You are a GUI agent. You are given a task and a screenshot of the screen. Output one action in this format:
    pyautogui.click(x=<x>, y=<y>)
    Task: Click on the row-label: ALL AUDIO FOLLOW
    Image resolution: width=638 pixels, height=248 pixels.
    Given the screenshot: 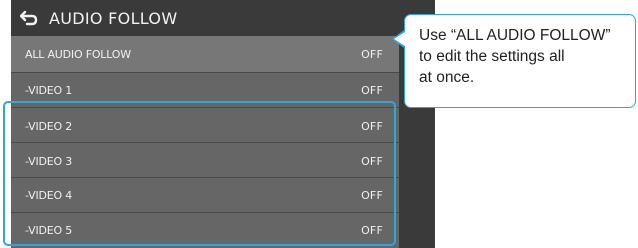 What is the action you would take?
    pyautogui.click(x=78, y=54)
    